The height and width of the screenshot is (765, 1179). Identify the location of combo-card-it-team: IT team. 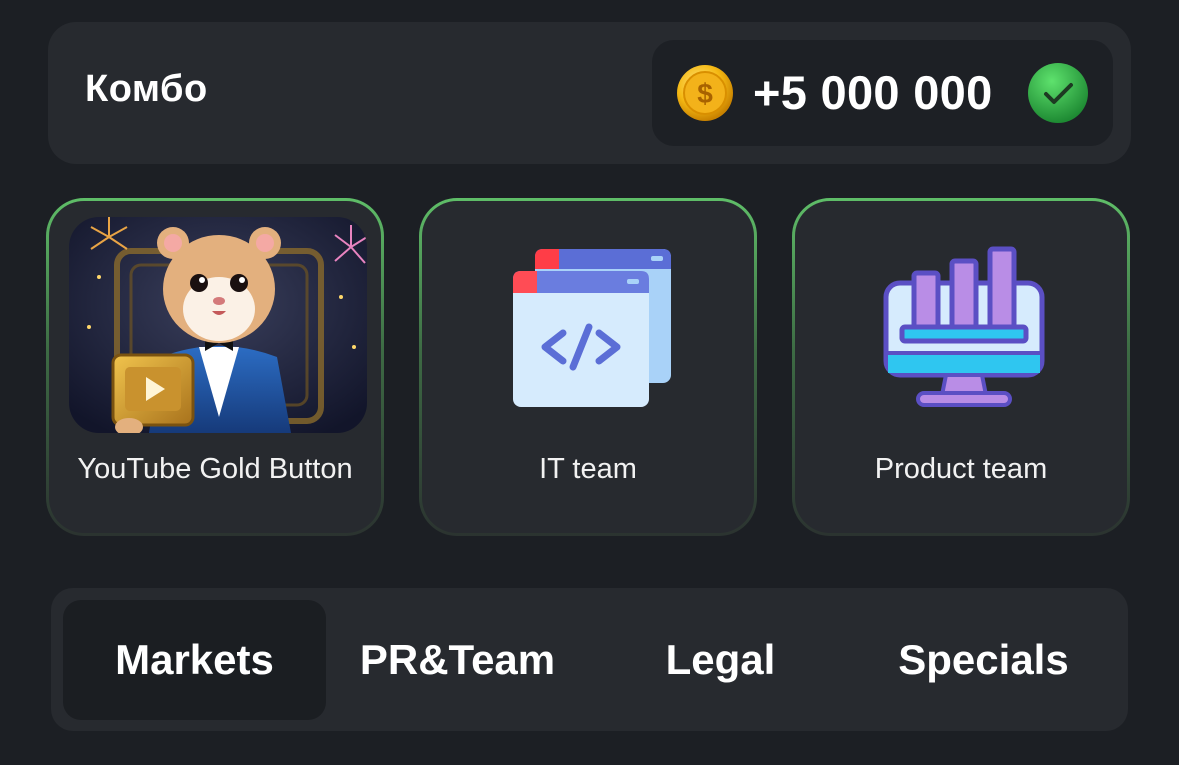
(588, 367).